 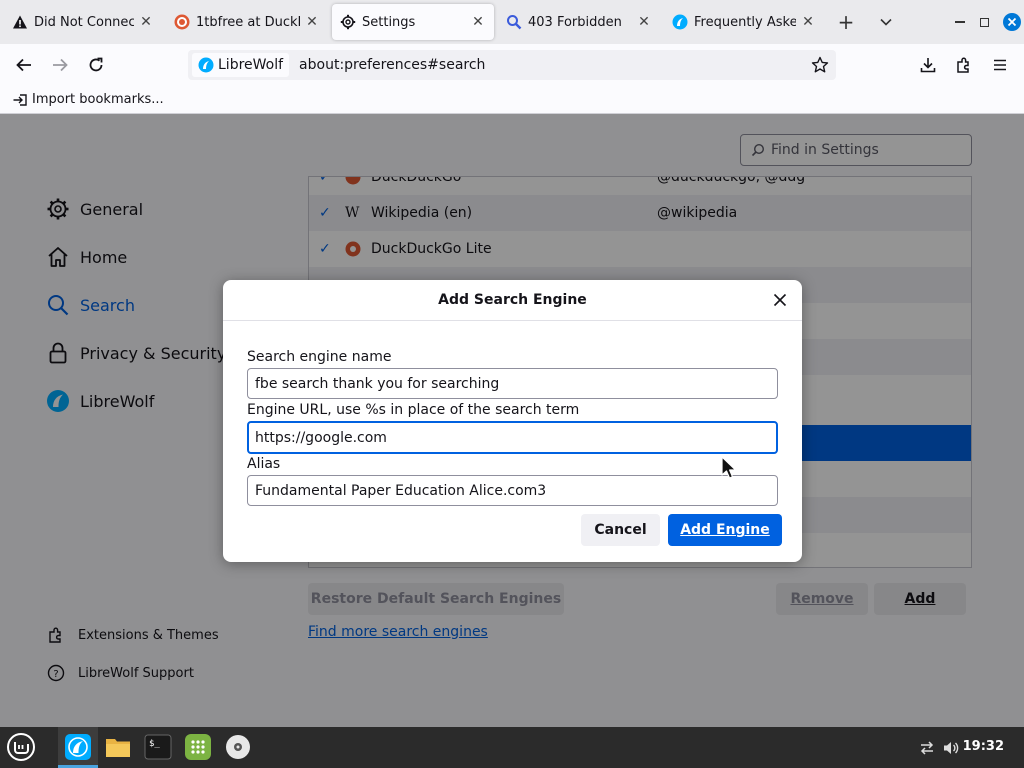 I want to click on cancel-label: Cancel, so click(x=620, y=530).